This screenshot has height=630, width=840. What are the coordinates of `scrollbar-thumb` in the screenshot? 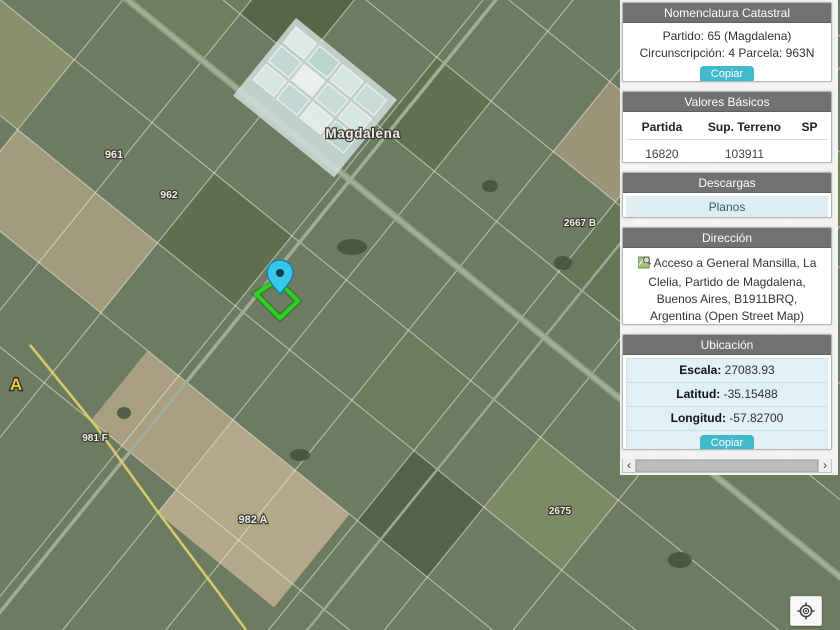 It's located at (727, 466).